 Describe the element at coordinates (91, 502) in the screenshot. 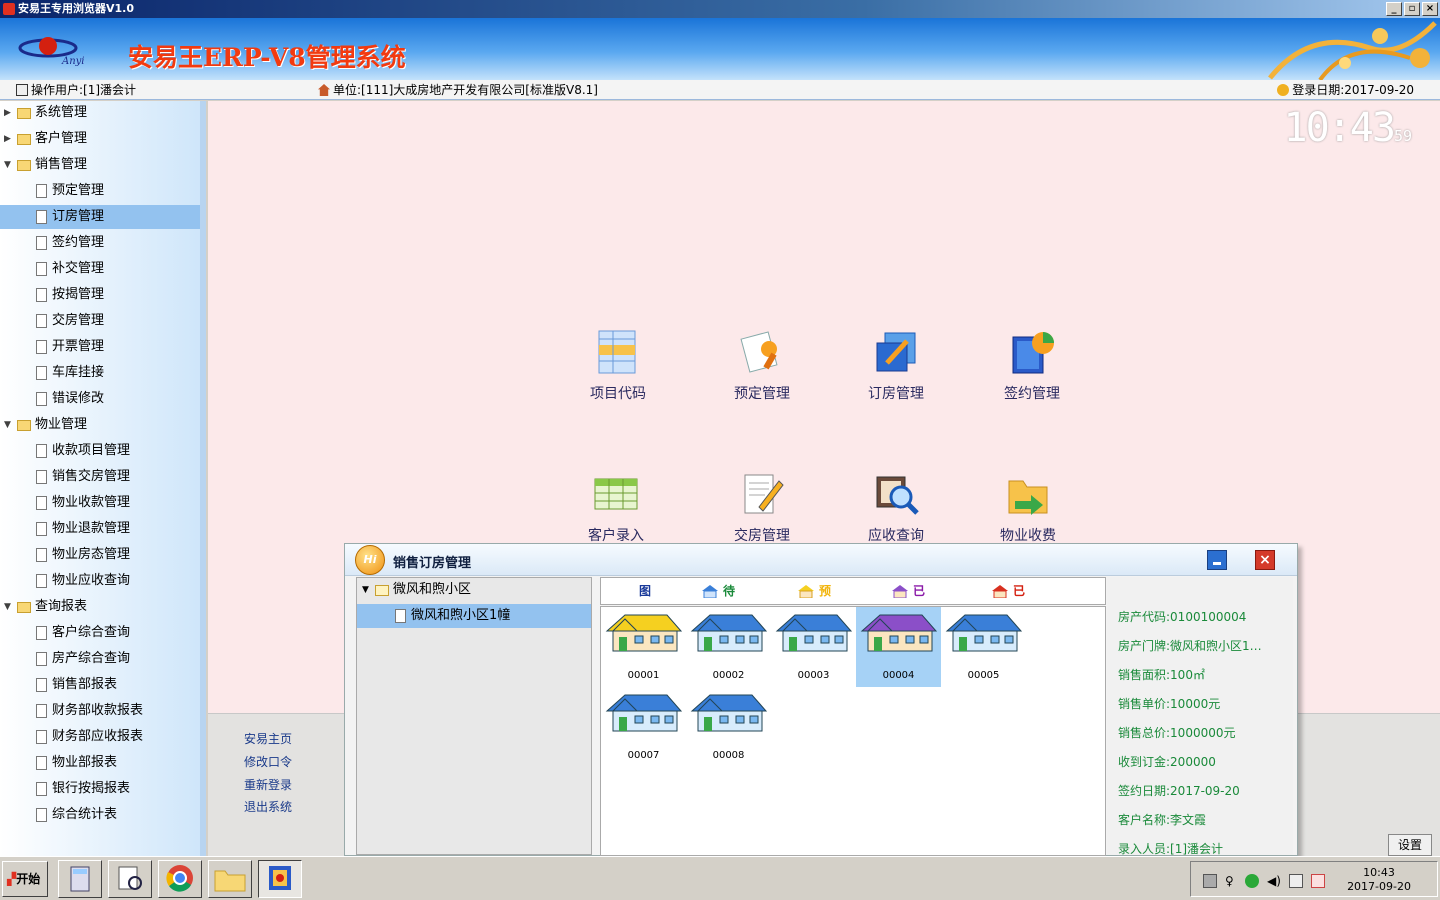

I see `sidebar-item-label: 物业收款管理` at that location.